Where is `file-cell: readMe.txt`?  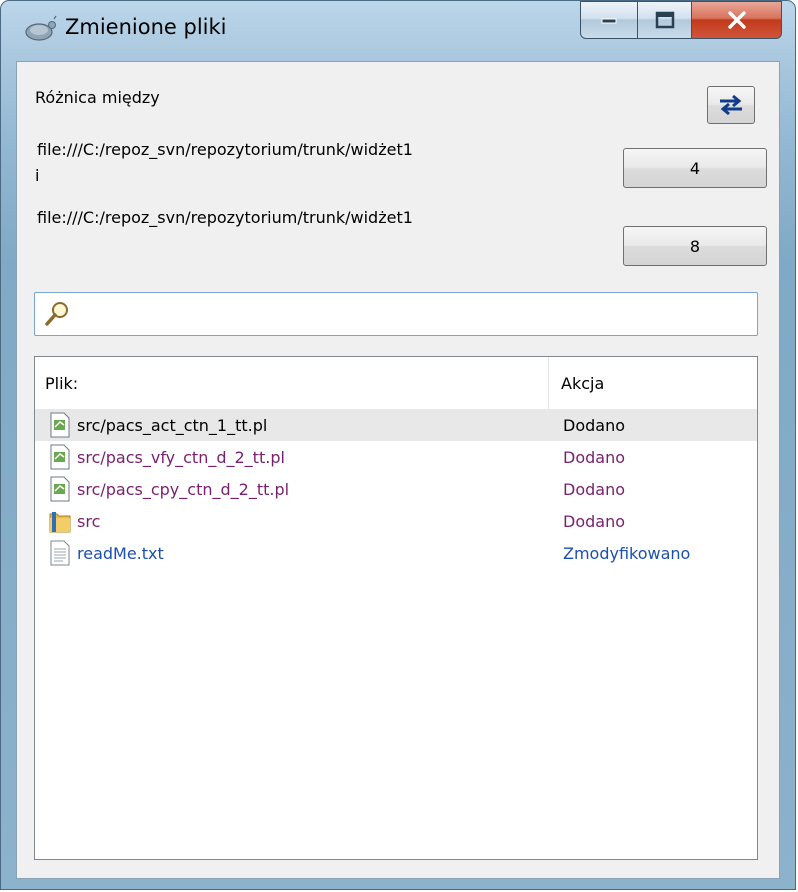 file-cell: readMe.txt is located at coordinates (106, 553).